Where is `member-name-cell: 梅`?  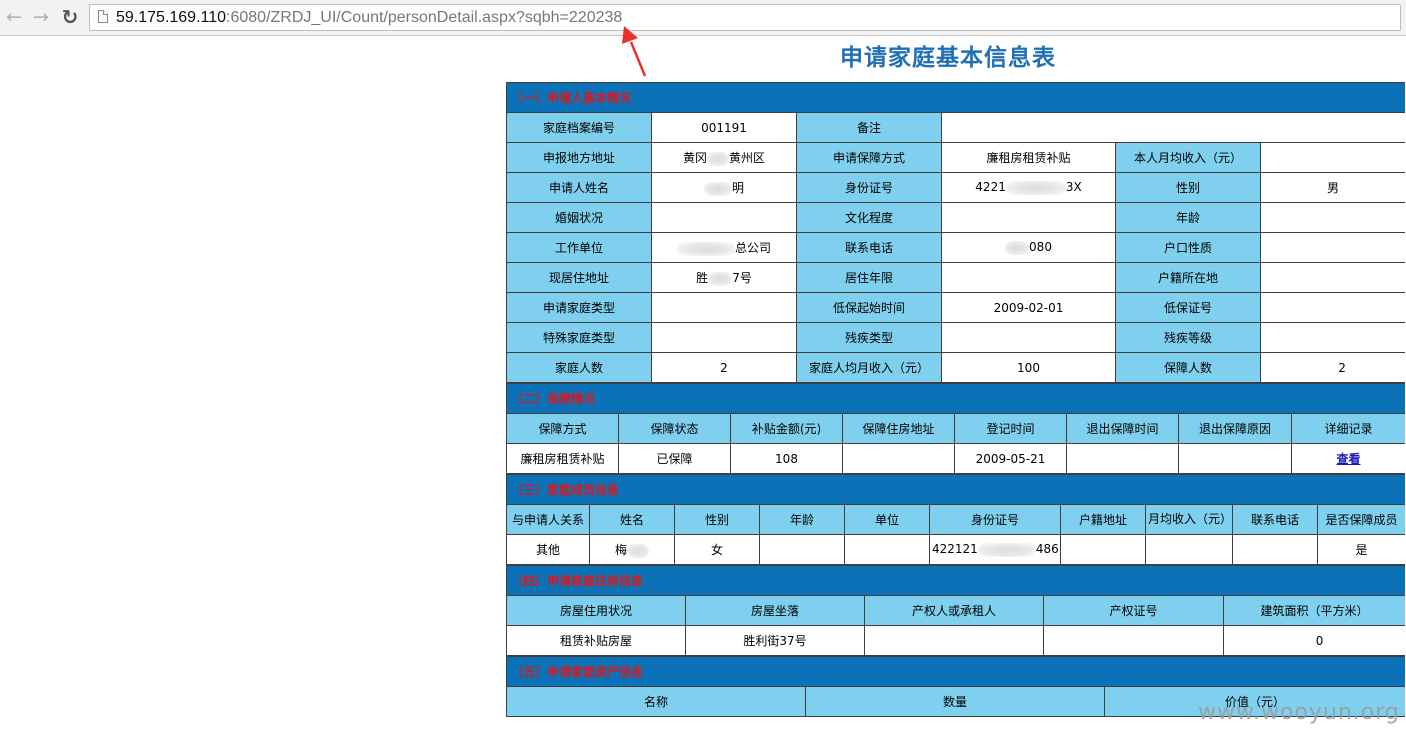
member-name-cell: 梅 is located at coordinates (632, 549).